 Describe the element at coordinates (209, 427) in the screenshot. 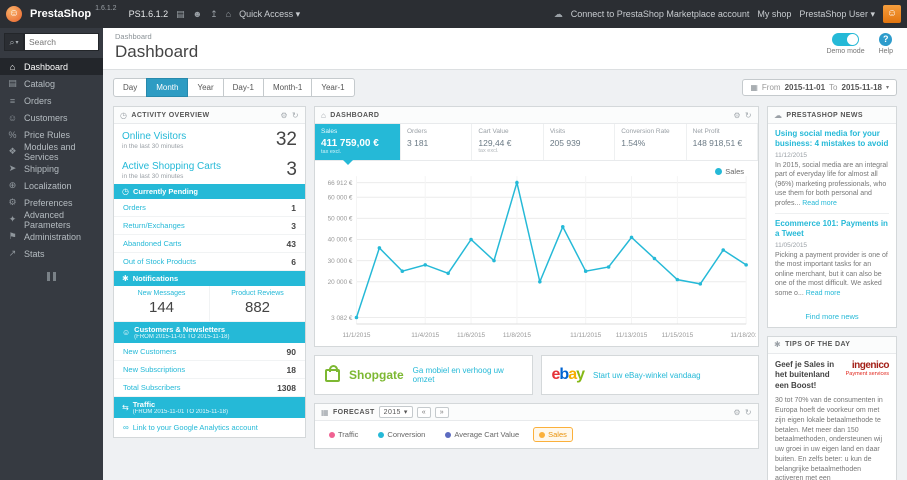

I see `google-analytics-link: ∞ Link to your Google Analytics account` at that location.